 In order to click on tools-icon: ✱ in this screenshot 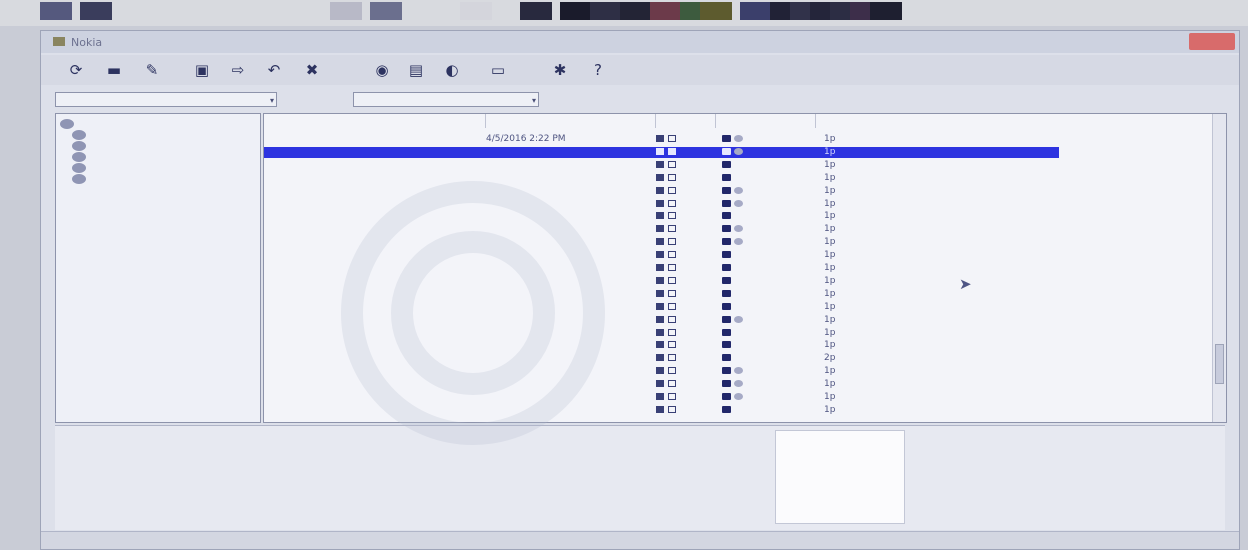, I will do `click(560, 70)`.